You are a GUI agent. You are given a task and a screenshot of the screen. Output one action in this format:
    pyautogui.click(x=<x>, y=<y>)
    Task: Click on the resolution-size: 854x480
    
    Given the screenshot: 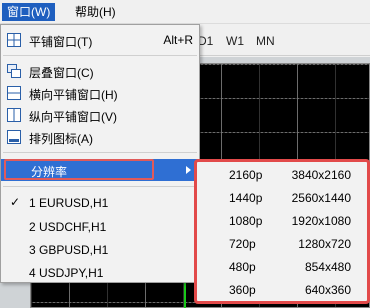 What is the action you would take?
    pyautogui.click(x=327, y=267)
    